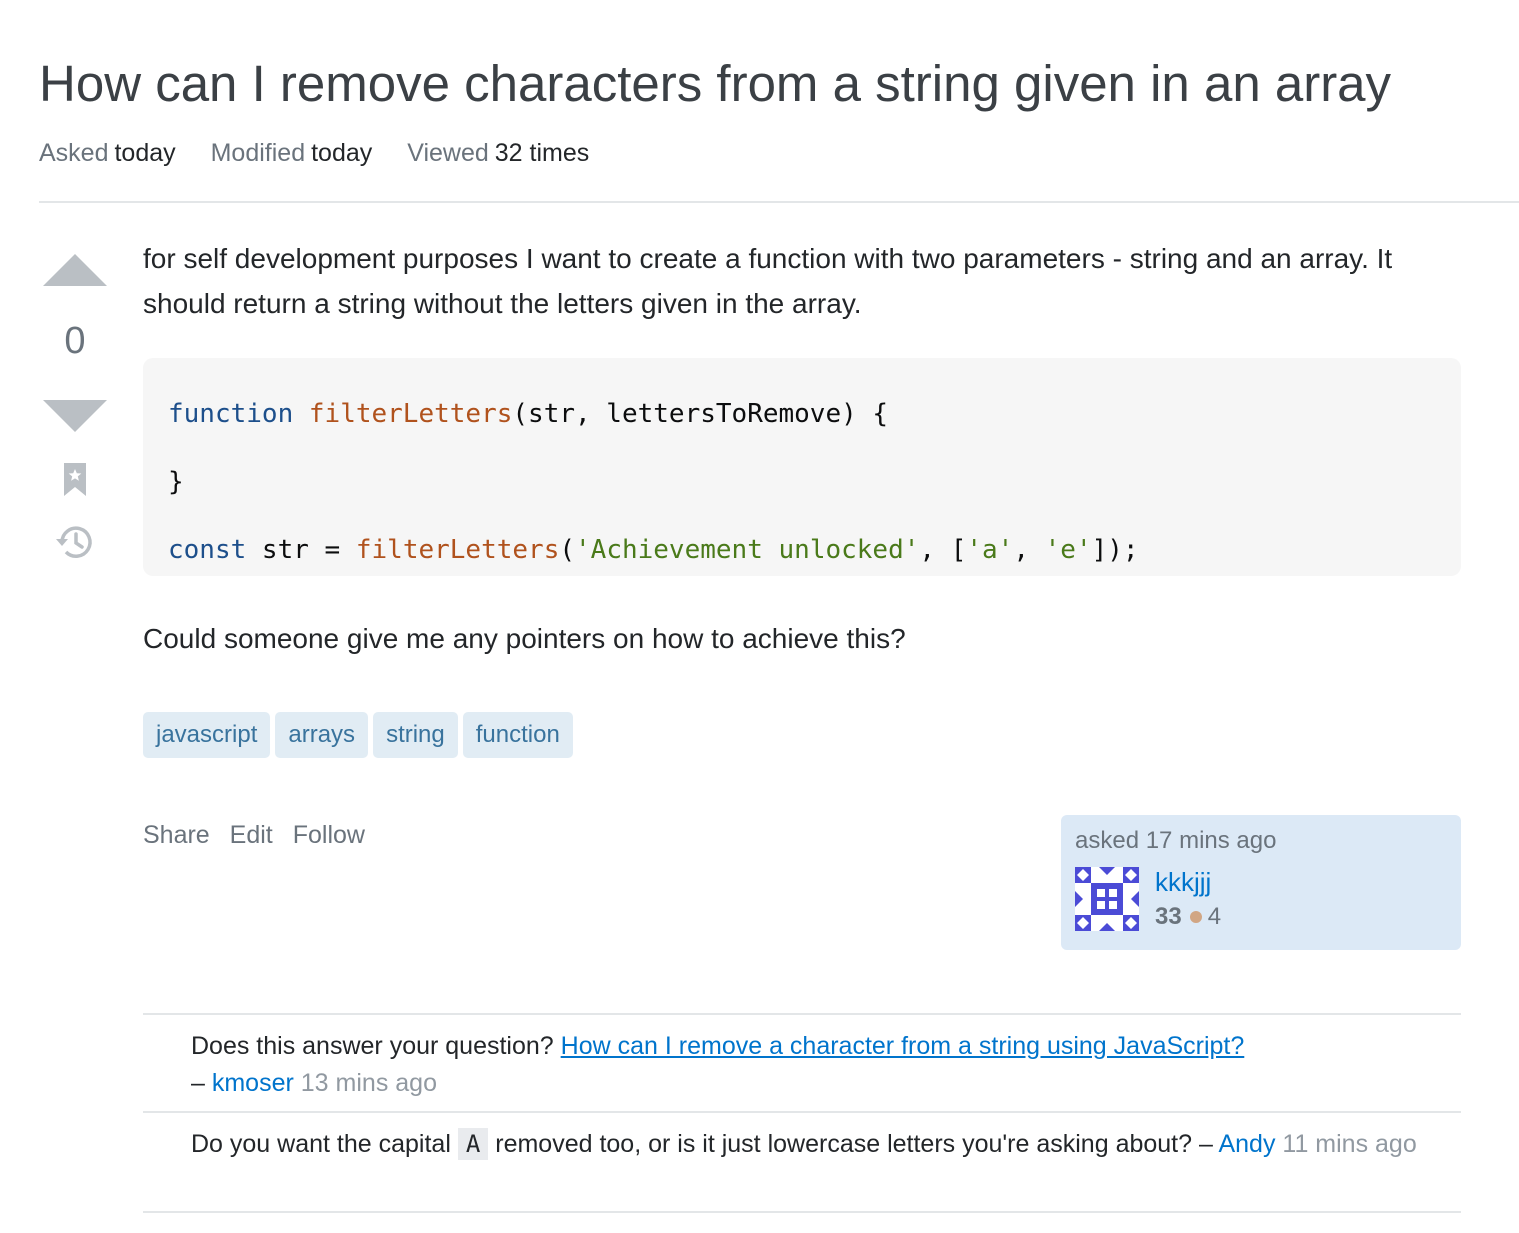  I want to click on tag-function: function, so click(517, 735).